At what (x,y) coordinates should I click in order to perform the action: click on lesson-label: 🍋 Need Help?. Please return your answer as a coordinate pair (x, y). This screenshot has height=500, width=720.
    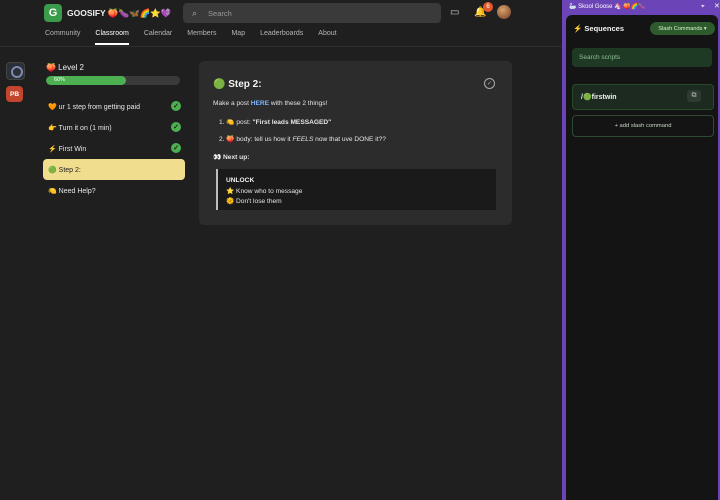
    Looking at the image, I should click on (72, 191).